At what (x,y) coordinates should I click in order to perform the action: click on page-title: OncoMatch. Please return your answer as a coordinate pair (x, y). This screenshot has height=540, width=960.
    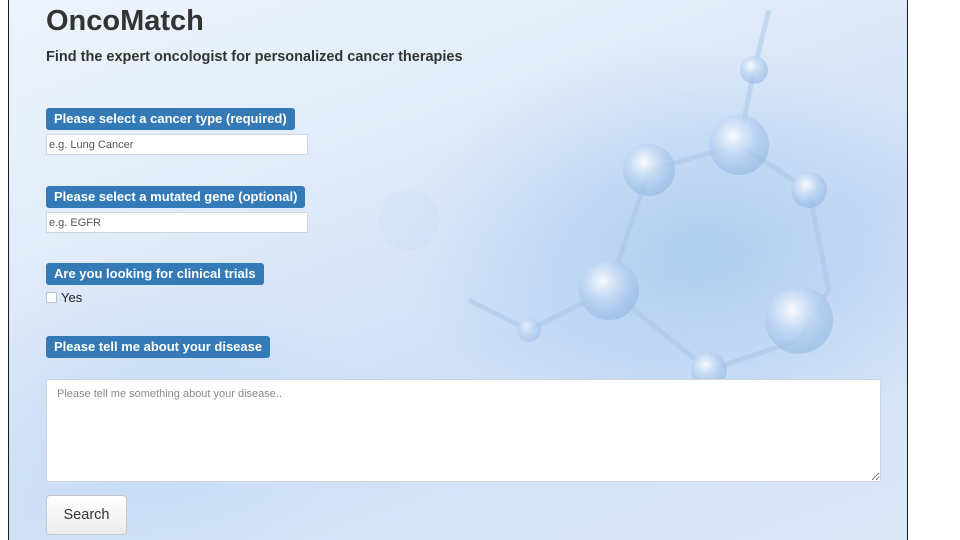
    Looking at the image, I should click on (125, 21).